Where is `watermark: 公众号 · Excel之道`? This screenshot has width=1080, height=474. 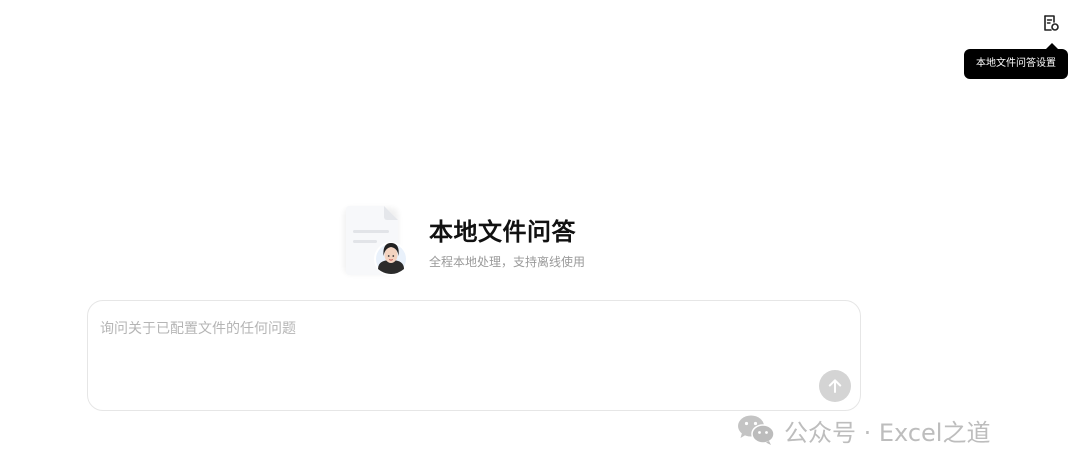
watermark: 公众号 · Excel之道 is located at coordinates (863, 430).